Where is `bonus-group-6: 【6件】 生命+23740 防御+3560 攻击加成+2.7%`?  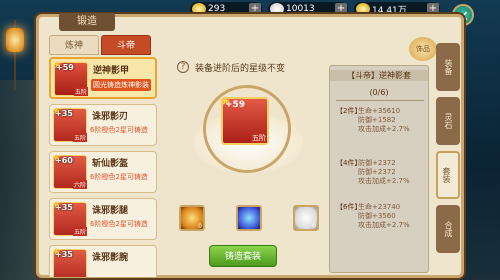
bonus-group-6: 【6件】 生命+23740 防御+3560 攻击加成+2.7% is located at coordinates (373, 216).